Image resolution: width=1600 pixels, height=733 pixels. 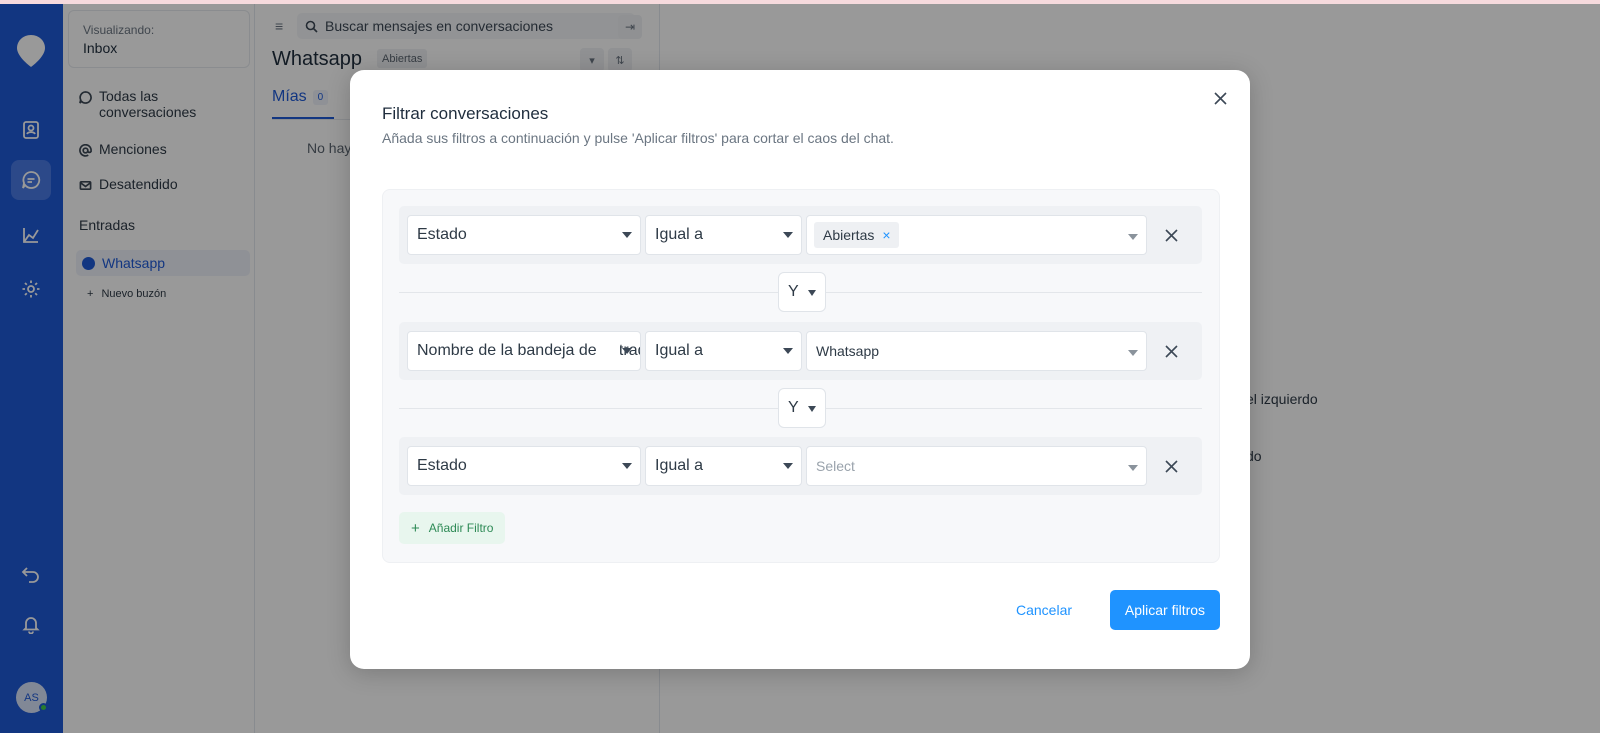 What do you see at coordinates (976, 466) in the screenshot?
I see `value-select: Select` at bounding box center [976, 466].